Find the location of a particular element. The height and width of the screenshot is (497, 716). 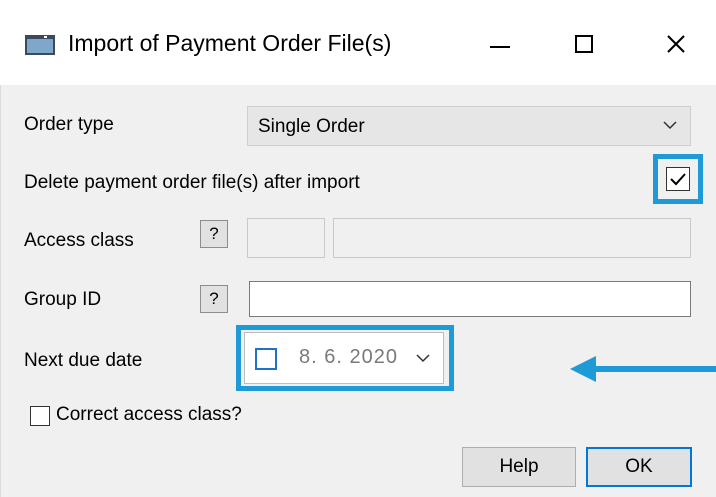

left-arrow-annotation is located at coordinates (643, 369).